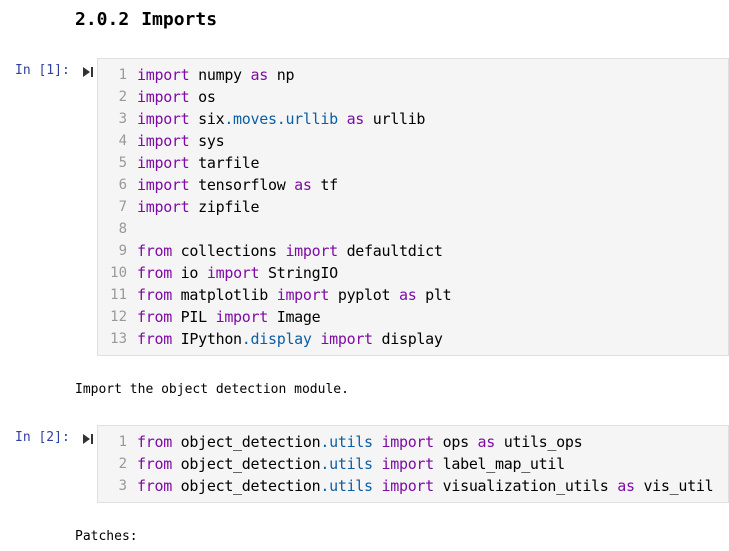  Describe the element at coordinates (432, 75) in the screenshot. I see `code-text: import numpy as np` at that location.